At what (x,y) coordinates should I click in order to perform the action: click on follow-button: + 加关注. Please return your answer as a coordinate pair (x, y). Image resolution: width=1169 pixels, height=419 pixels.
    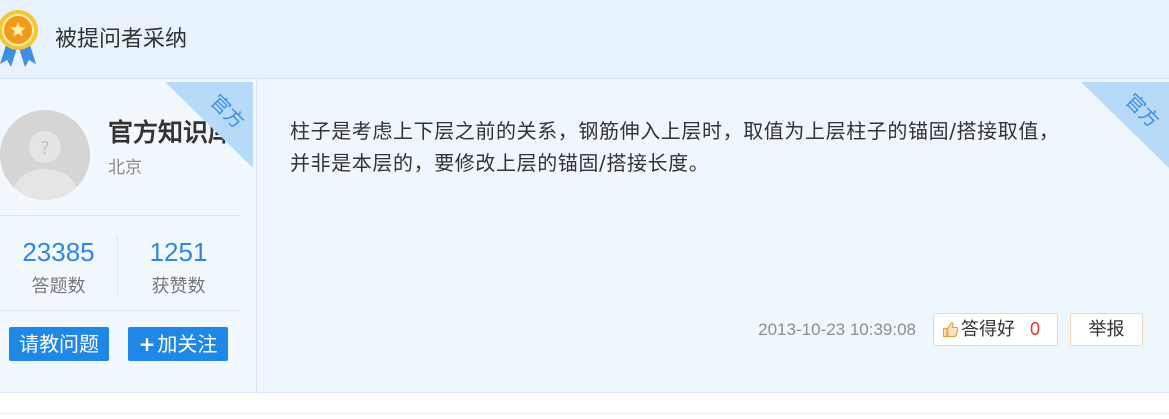
    Looking at the image, I should click on (178, 344).